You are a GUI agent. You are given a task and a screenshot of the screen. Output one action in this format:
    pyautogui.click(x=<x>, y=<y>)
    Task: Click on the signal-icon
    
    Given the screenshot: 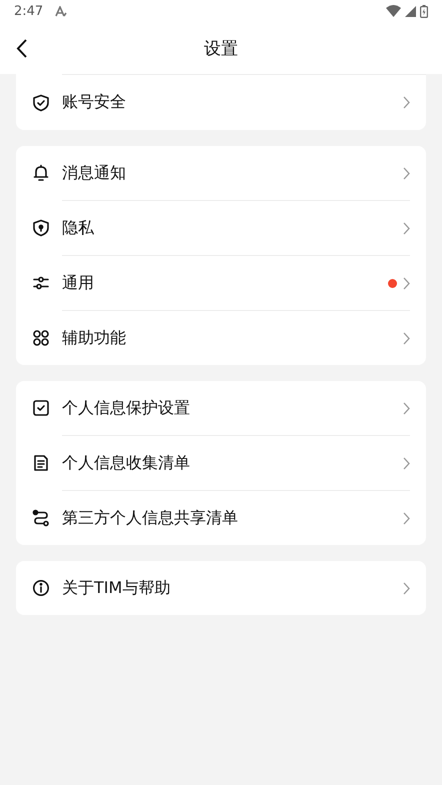 What is the action you would take?
    pyautogui.click(x=410, y=11)
    